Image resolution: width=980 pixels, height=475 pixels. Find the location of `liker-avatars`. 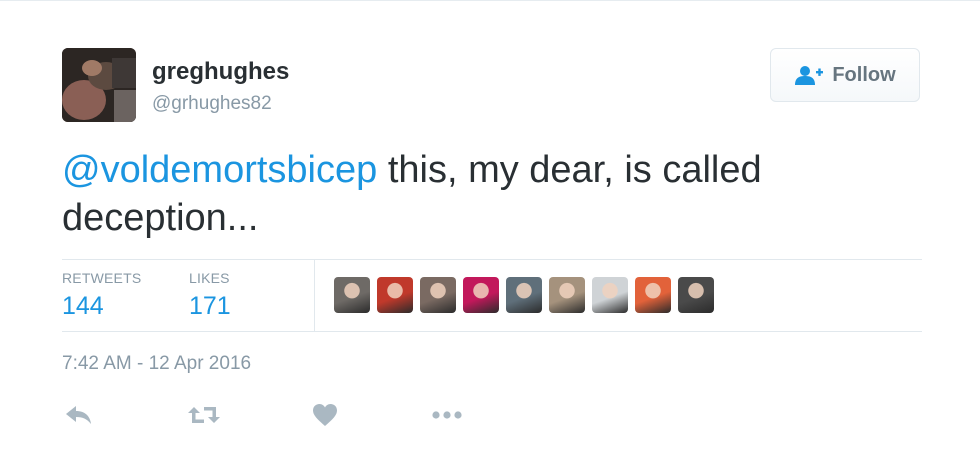

liker-avatars is located at coordinates (524, 295).